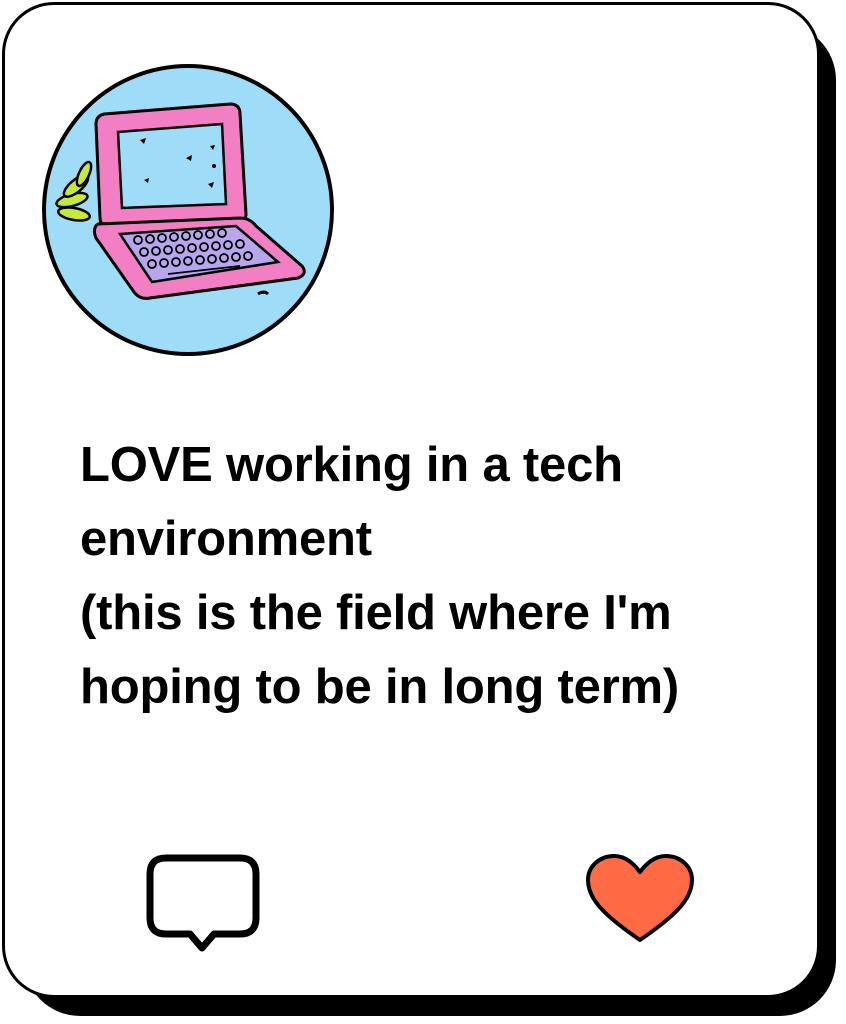 The height and width of the screenshot is (1024, 846). What do you see at coordinates (226, 539) in the screenshot?
I see `post-text-line: environment` at bounding box center [226, 539].